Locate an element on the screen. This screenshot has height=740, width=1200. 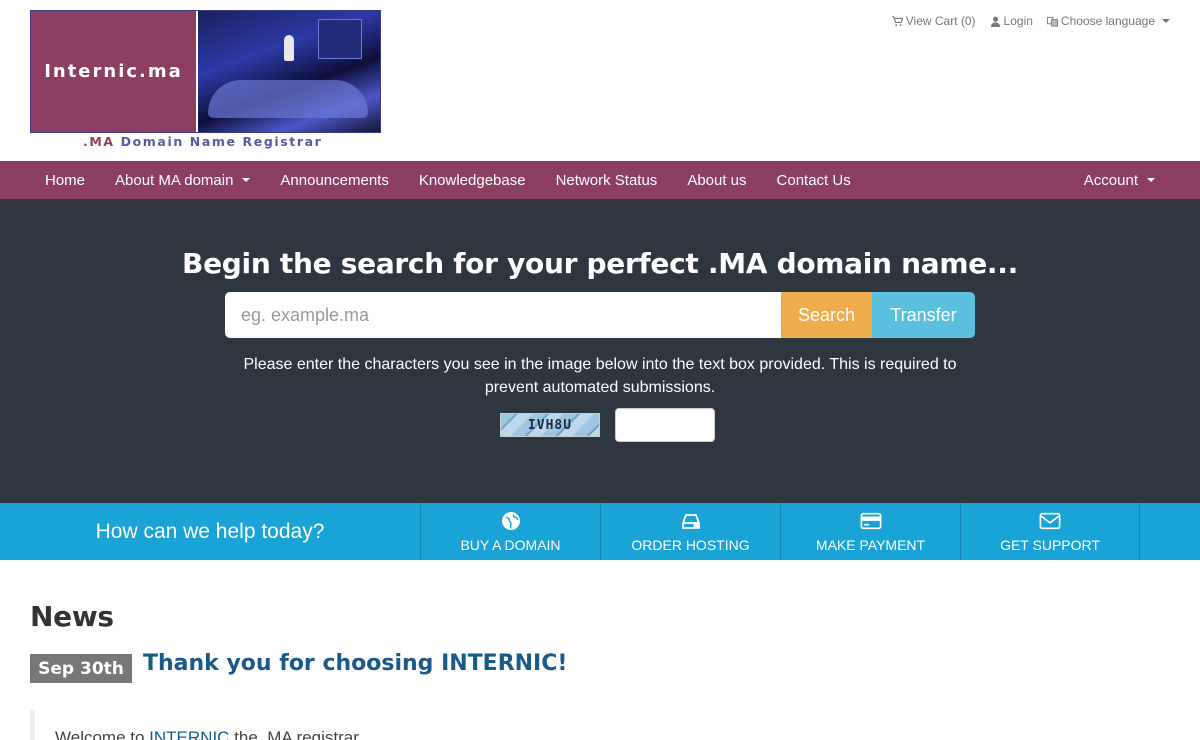
news-item-excerpt: Welcome to INTERNIC the .MA registrar is located at coordinates (330, 725).